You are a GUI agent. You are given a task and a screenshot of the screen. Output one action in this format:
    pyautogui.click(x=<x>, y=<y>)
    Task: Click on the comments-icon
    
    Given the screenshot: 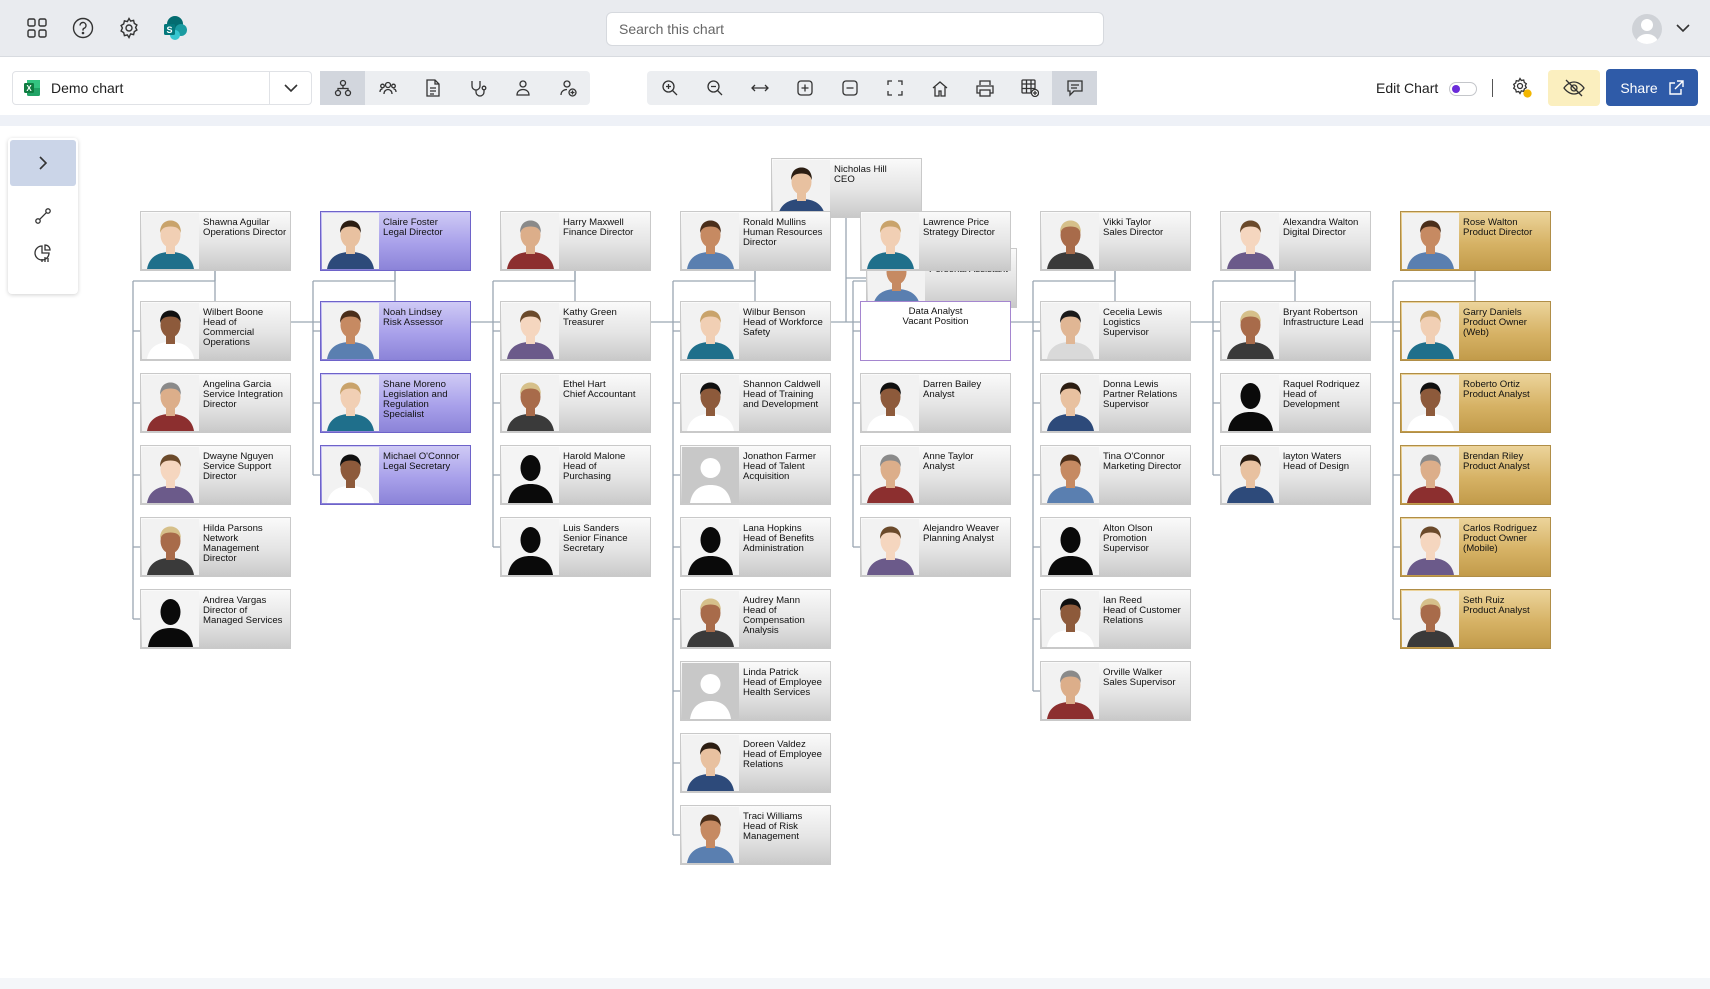 What is the action you would take?
    pyautogui.click(x=1074, y=88)
    